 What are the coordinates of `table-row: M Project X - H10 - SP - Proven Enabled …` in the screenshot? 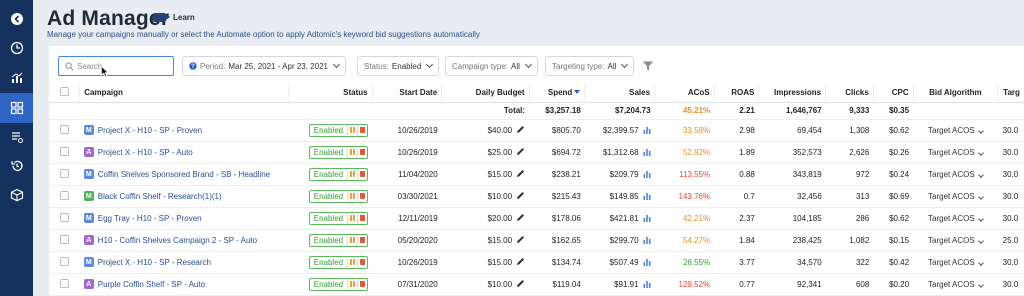 It's located at (536, 130).